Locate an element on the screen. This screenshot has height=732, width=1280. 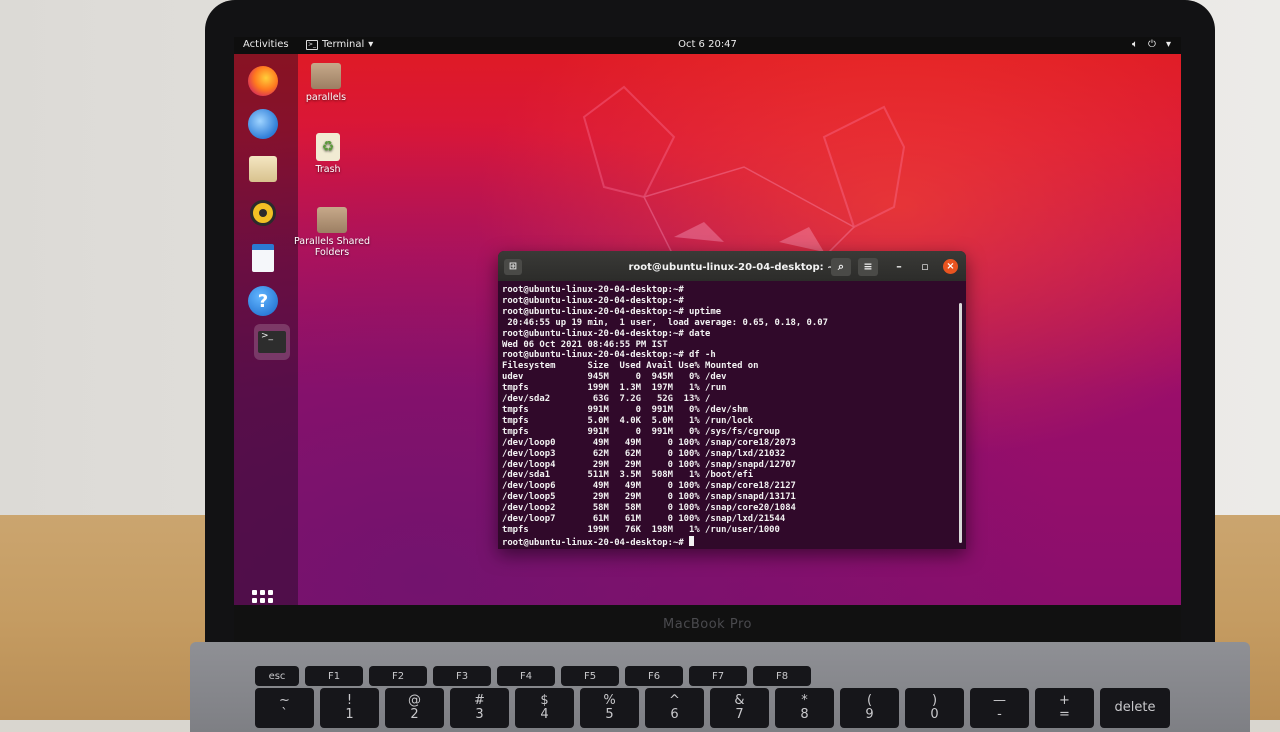
key-number: & 7 is located at coordinates (739, 708).